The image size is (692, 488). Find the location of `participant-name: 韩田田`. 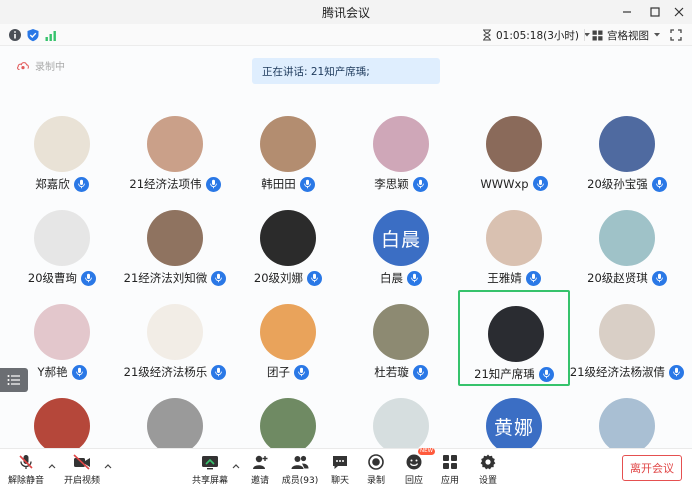

participant-name: 韩田田 is located at coordinates (278, 184).